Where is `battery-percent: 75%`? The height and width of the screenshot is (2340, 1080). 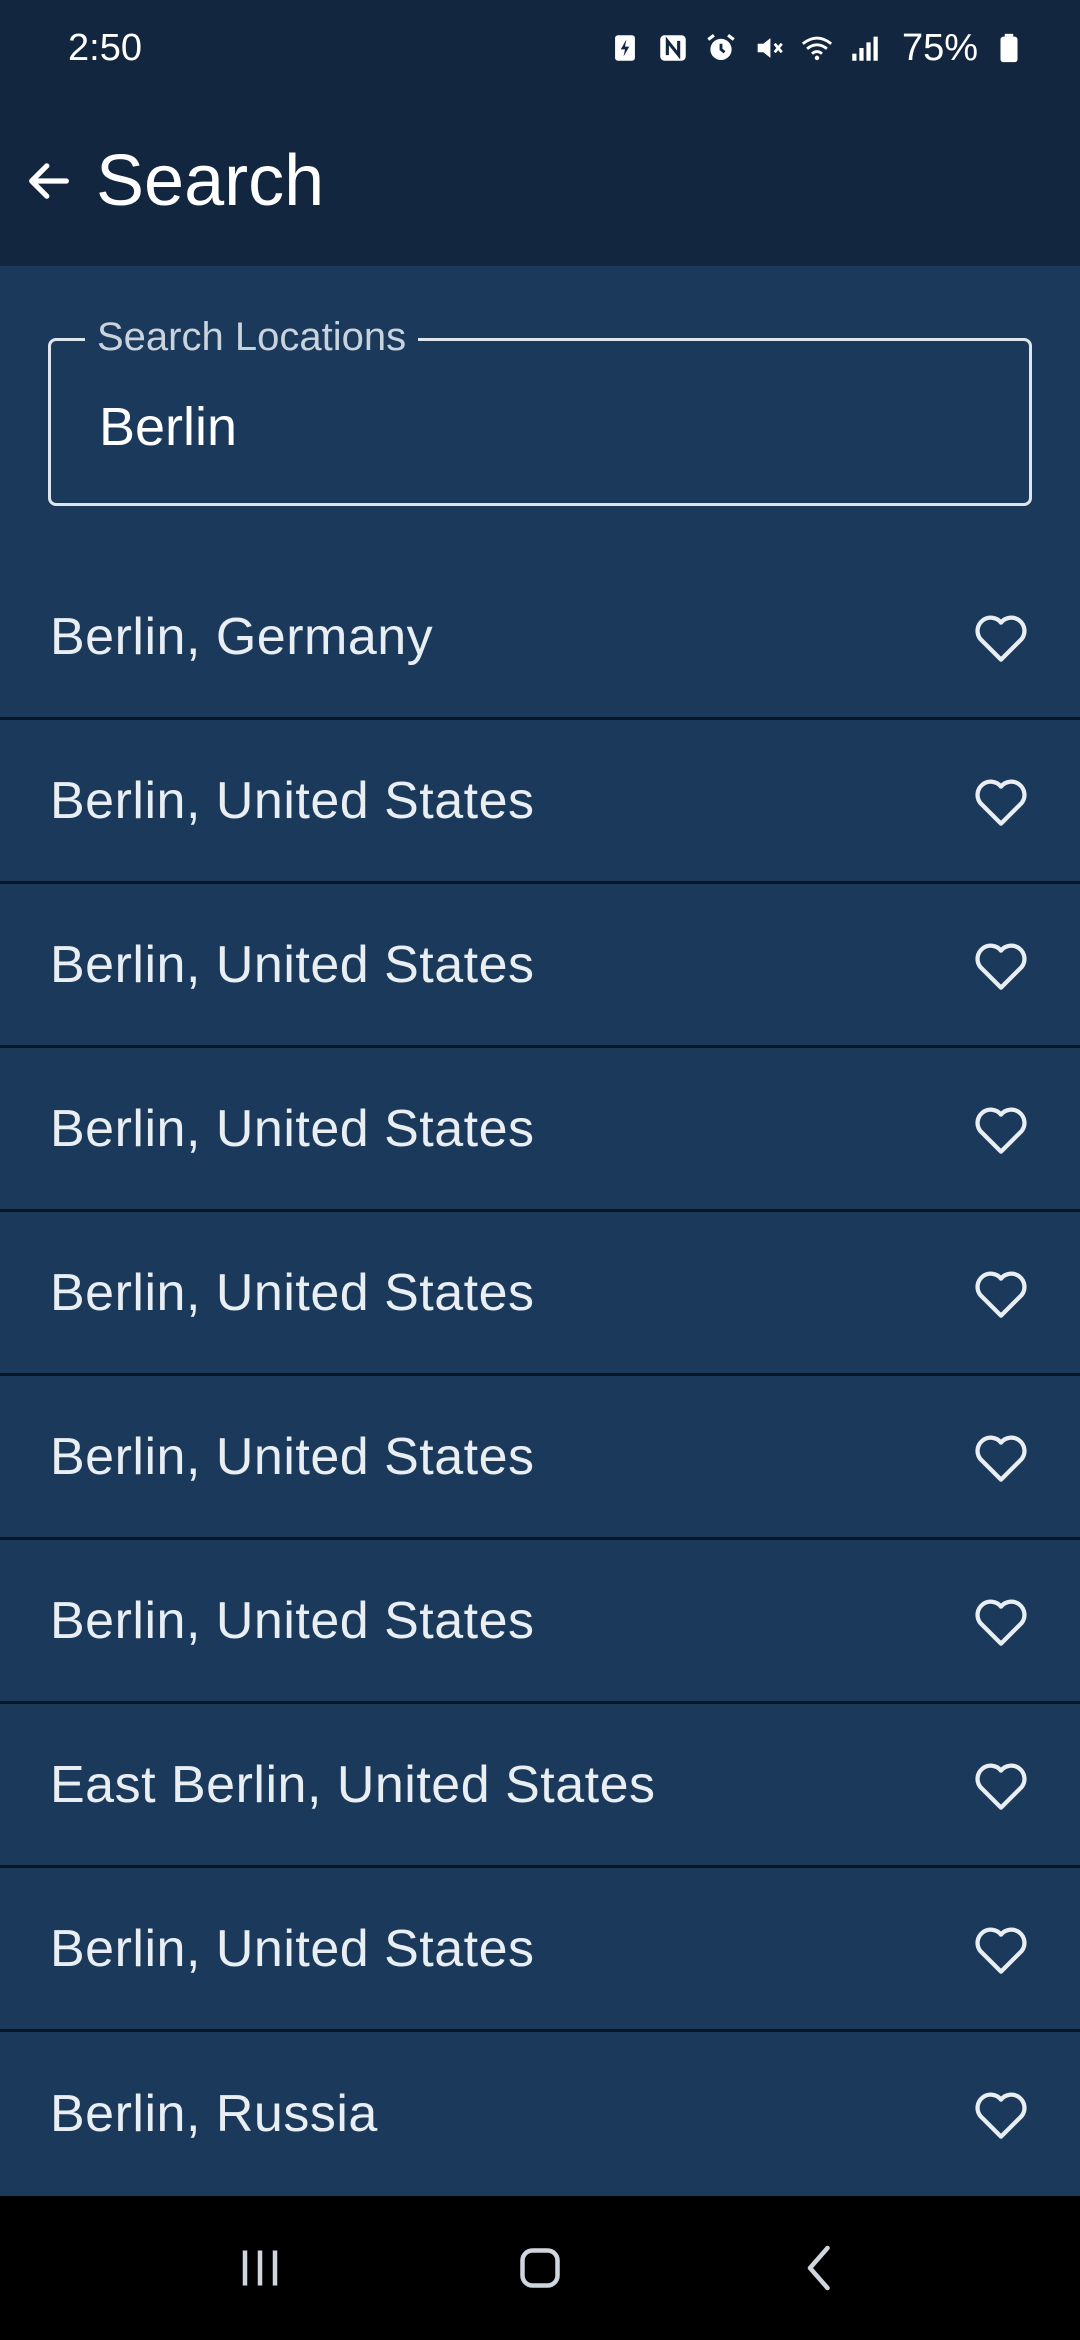
battery-percent: 75% is located at coordinates (939, 47).